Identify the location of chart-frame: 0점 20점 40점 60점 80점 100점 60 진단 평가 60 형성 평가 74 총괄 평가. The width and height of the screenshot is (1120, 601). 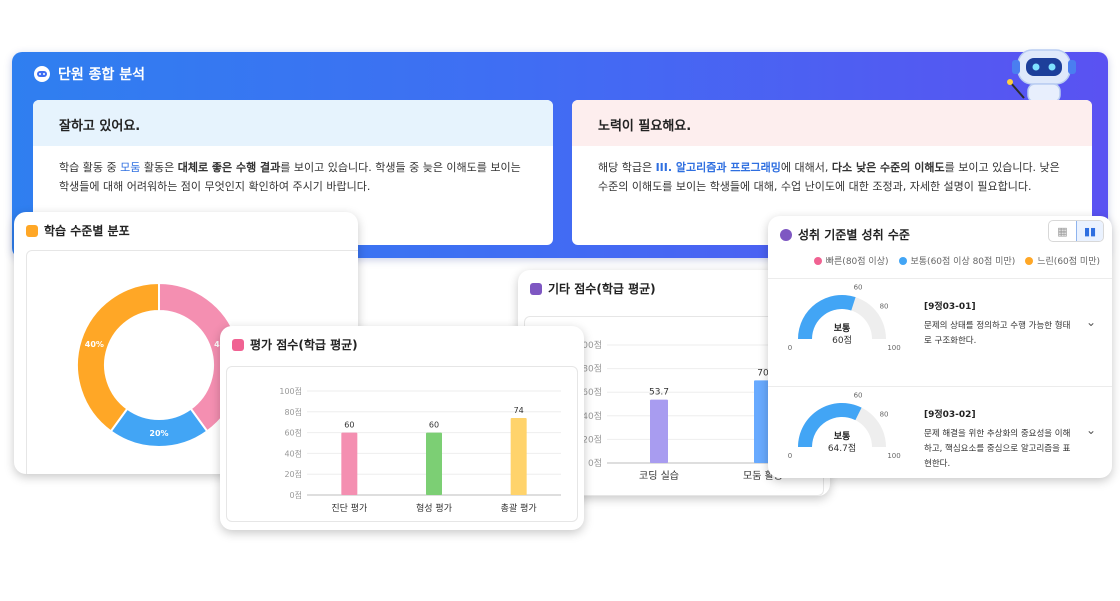
(402, 444).